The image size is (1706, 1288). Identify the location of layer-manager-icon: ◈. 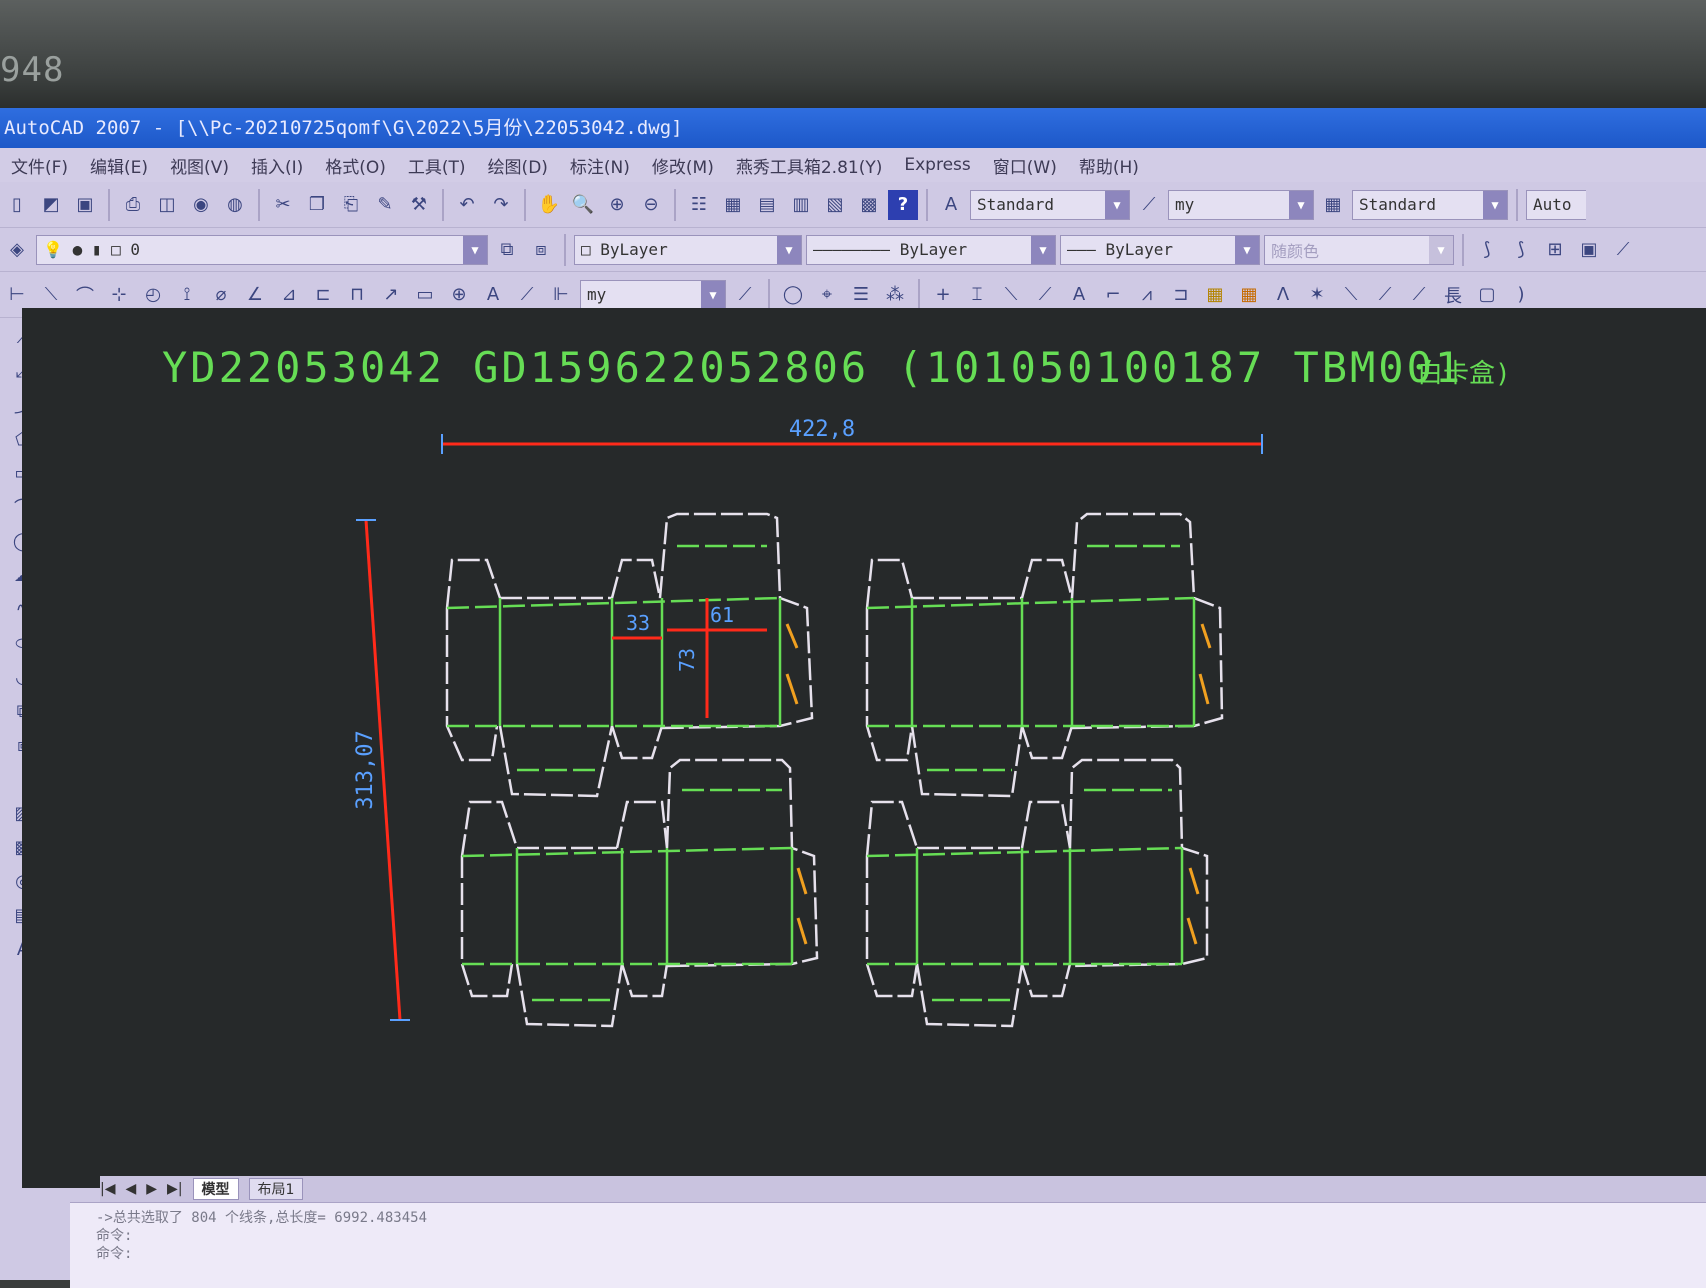
(17, 250).